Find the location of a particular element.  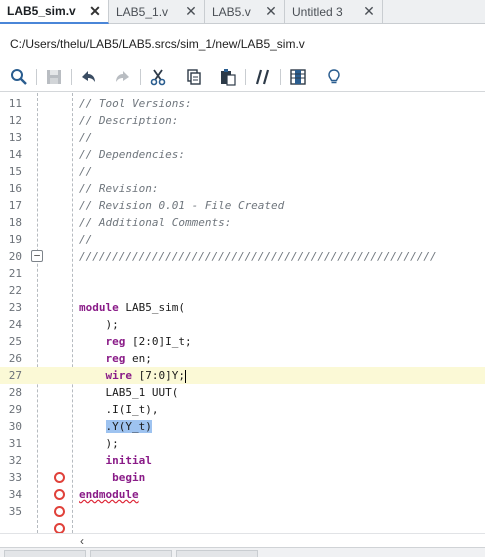

code-line: 23 module LAB5_sim( is located at coordinates (242, 307).